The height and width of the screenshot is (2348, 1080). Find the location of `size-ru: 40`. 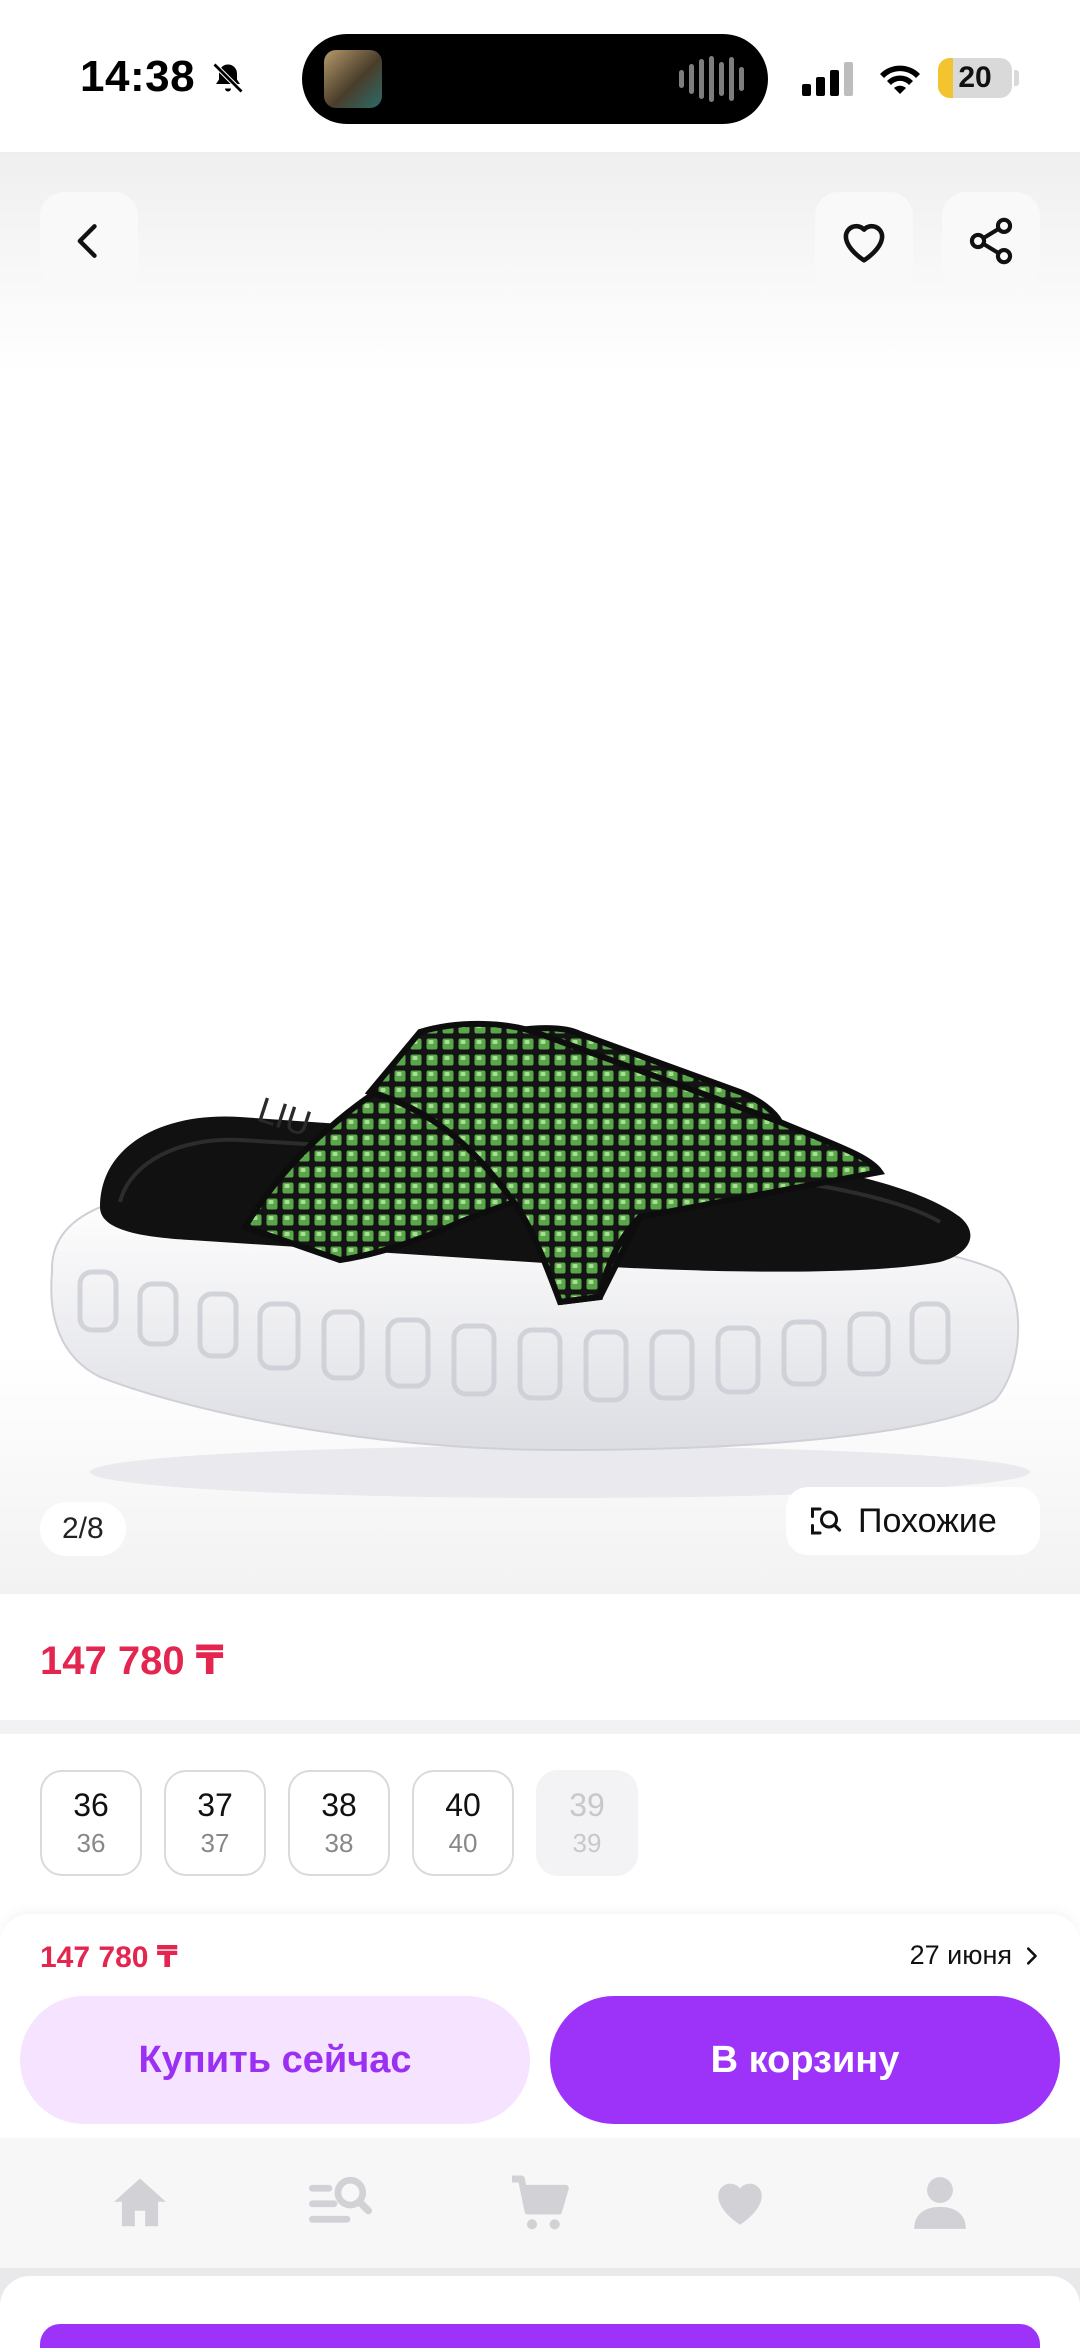

size-ru: 40 is located at coordinates (463, 1843).